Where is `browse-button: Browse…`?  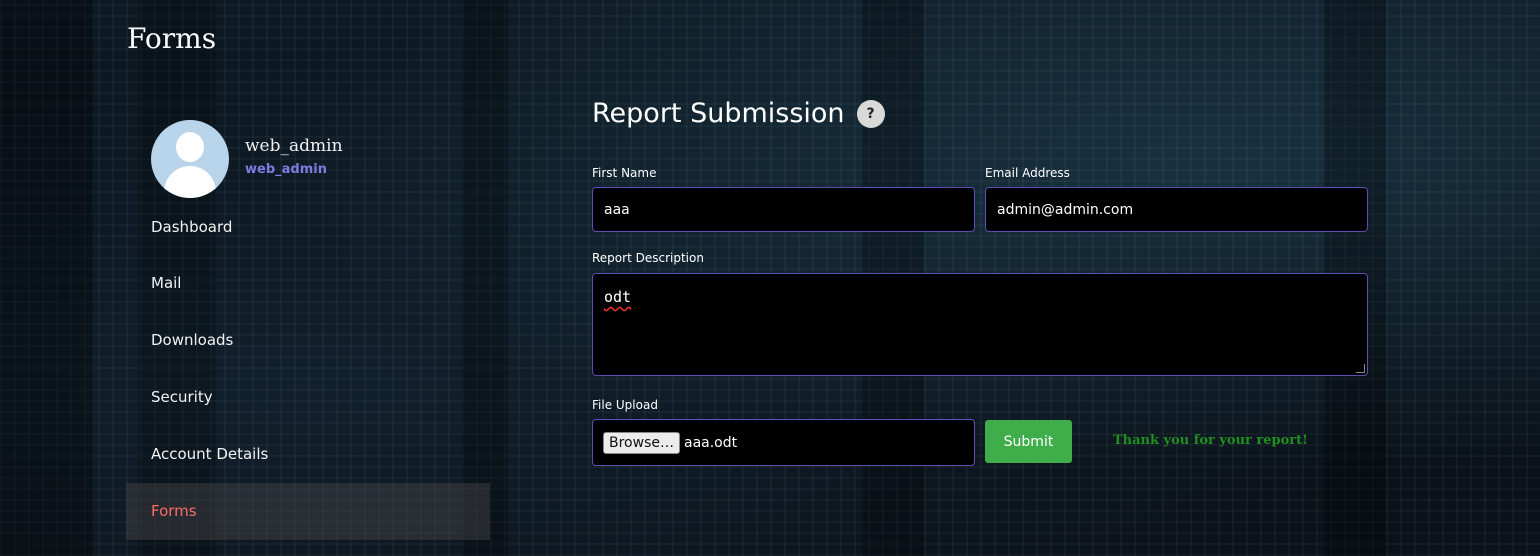 browse-button: Browse… is located at coordinates (641, 442).